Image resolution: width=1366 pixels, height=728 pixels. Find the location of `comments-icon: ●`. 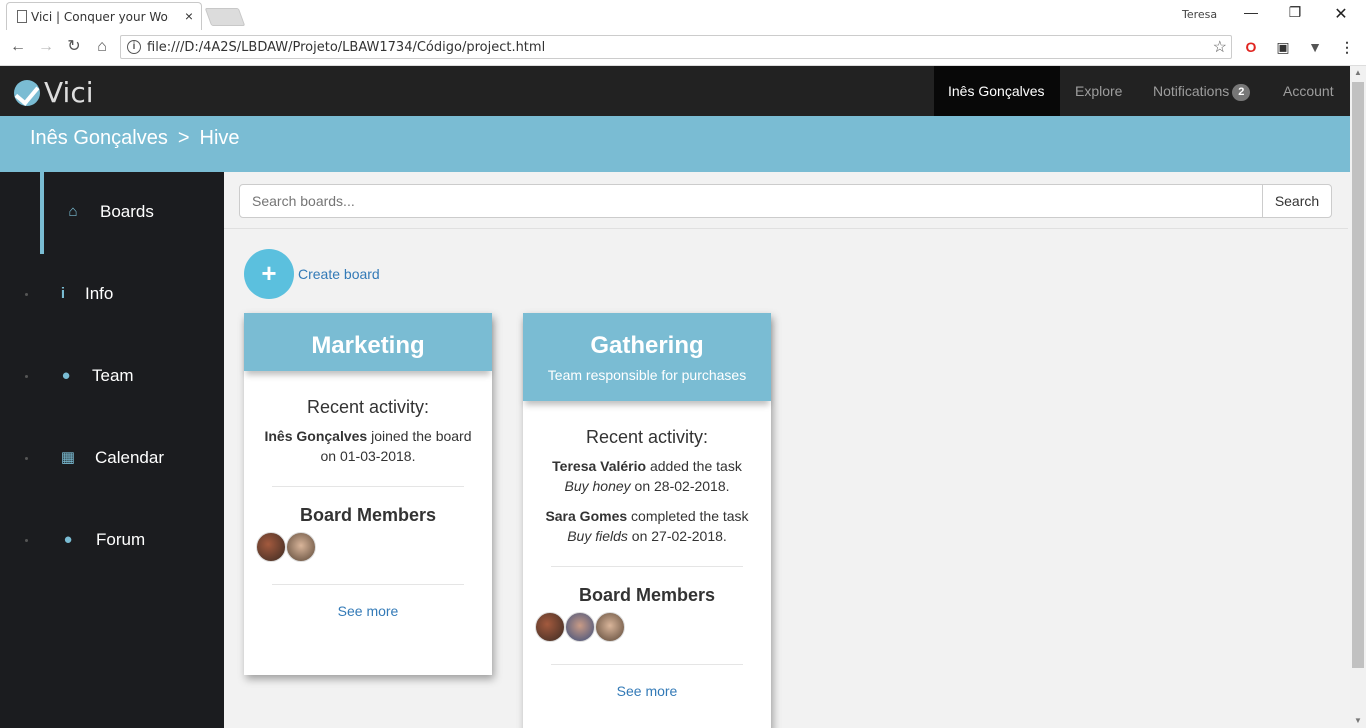

comments-icon: ● is located at coordinates (68, 539).